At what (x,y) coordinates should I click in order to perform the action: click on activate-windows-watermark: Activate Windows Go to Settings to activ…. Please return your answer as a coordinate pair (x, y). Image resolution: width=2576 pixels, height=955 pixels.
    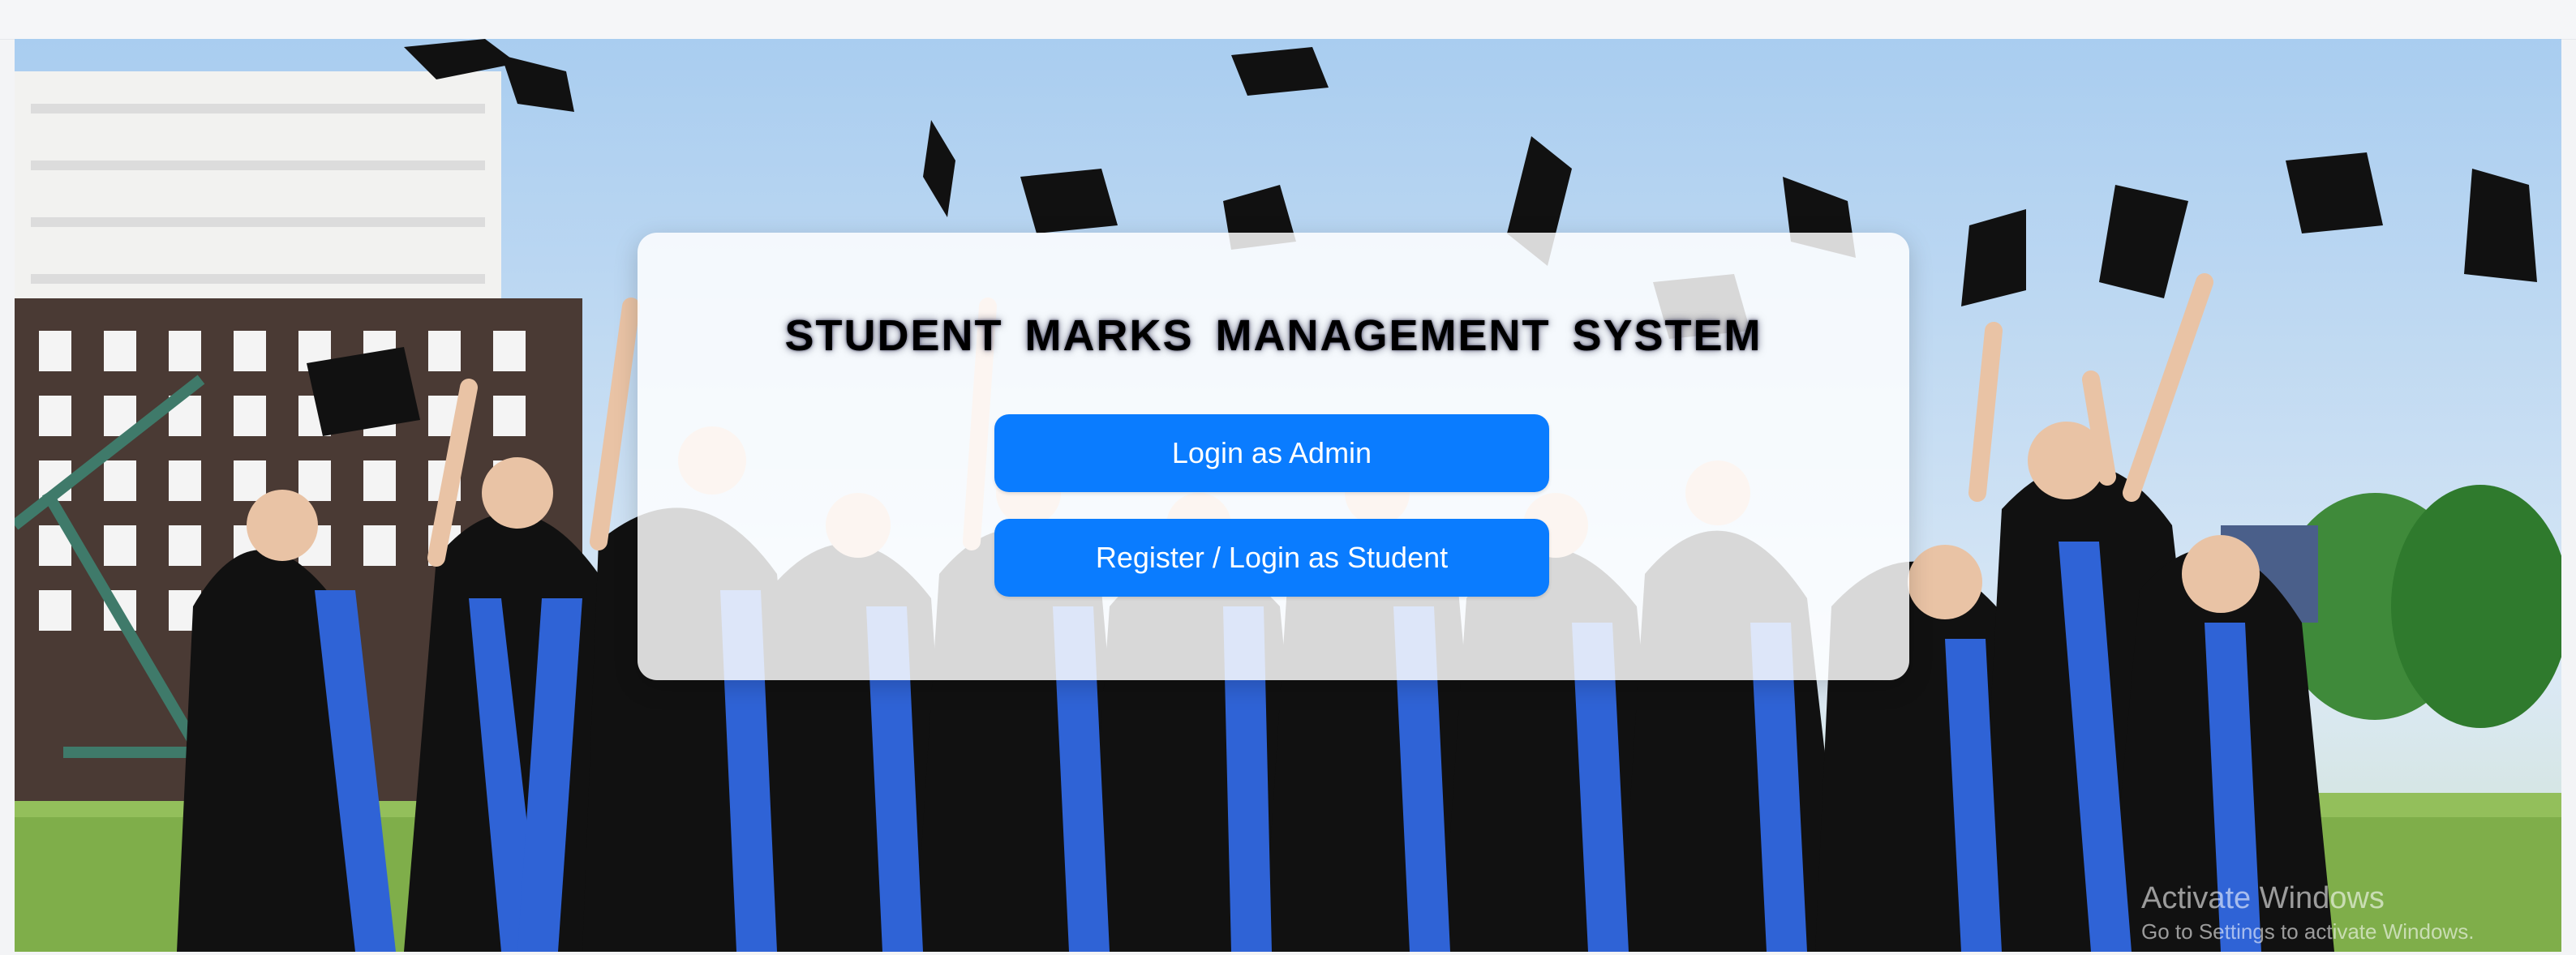
    Looking at the image, I should click on (2307, 912).